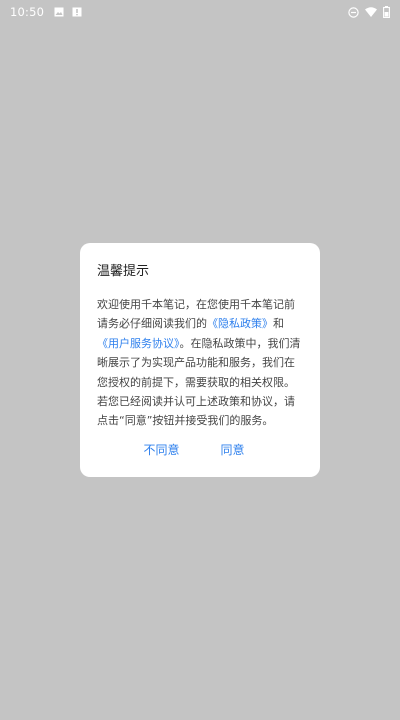 This screenshot has width=400, height=720. What do you see at coordinates (200, 12) in the screenshot?
I see `status-bar: 10:50` at bounding box center [200, 12].